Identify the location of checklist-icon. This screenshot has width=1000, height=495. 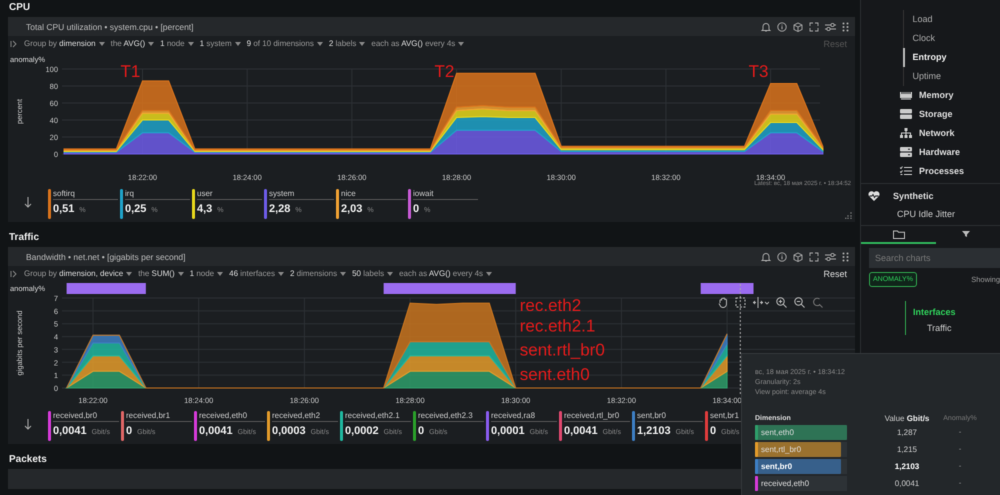
(906, 171).